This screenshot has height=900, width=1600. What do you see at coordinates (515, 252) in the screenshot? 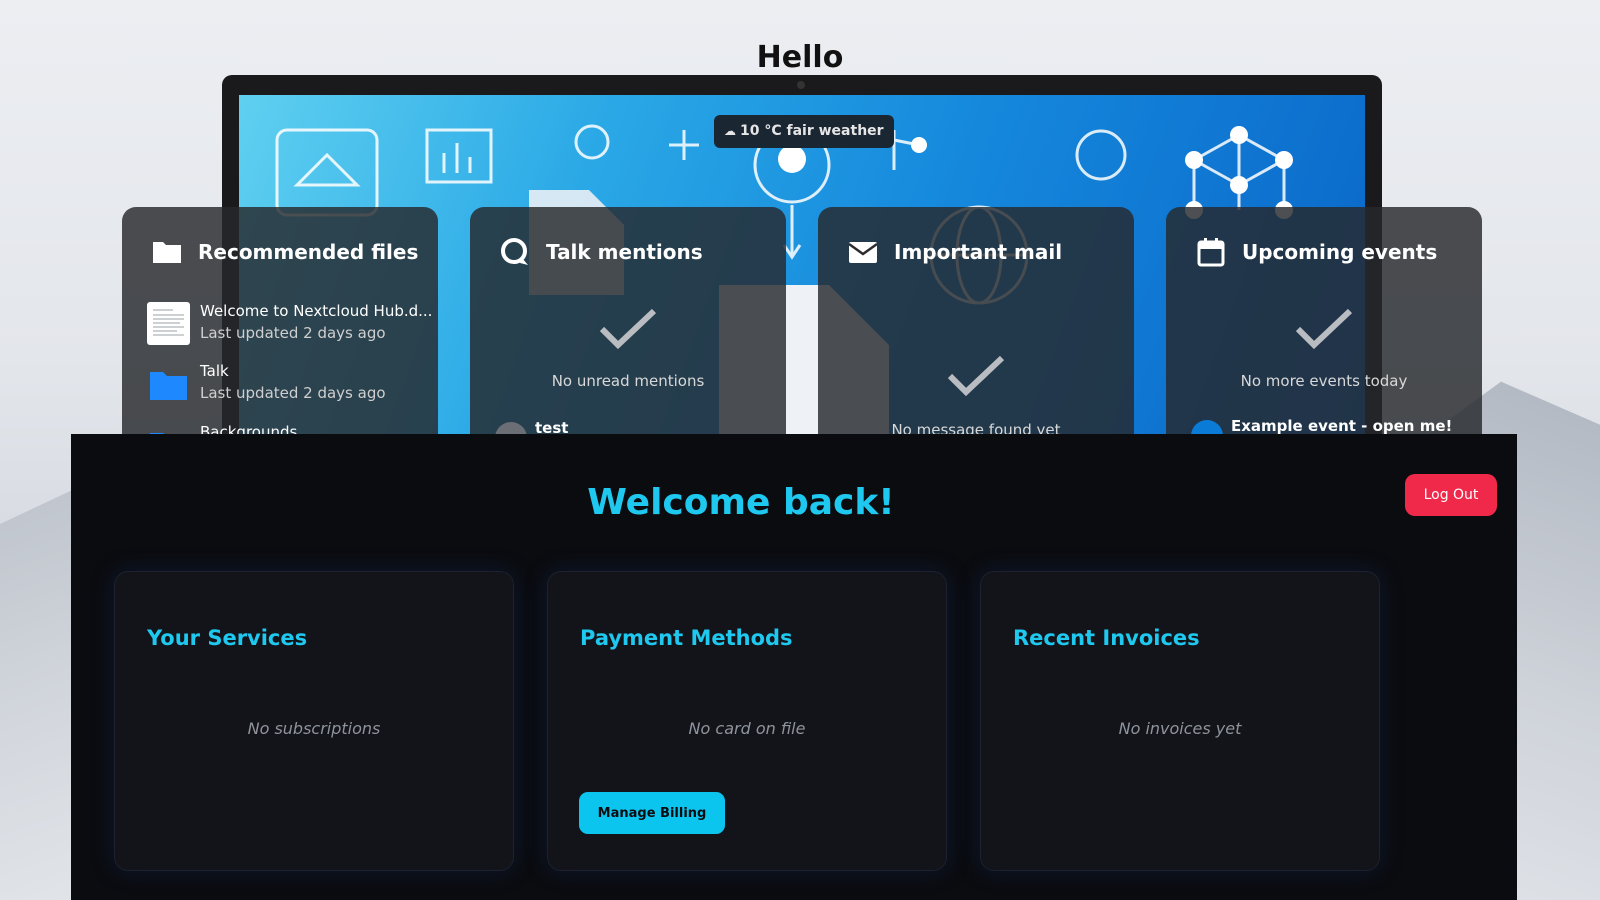
I see `talk-icon` at bounding box center [515, 252].